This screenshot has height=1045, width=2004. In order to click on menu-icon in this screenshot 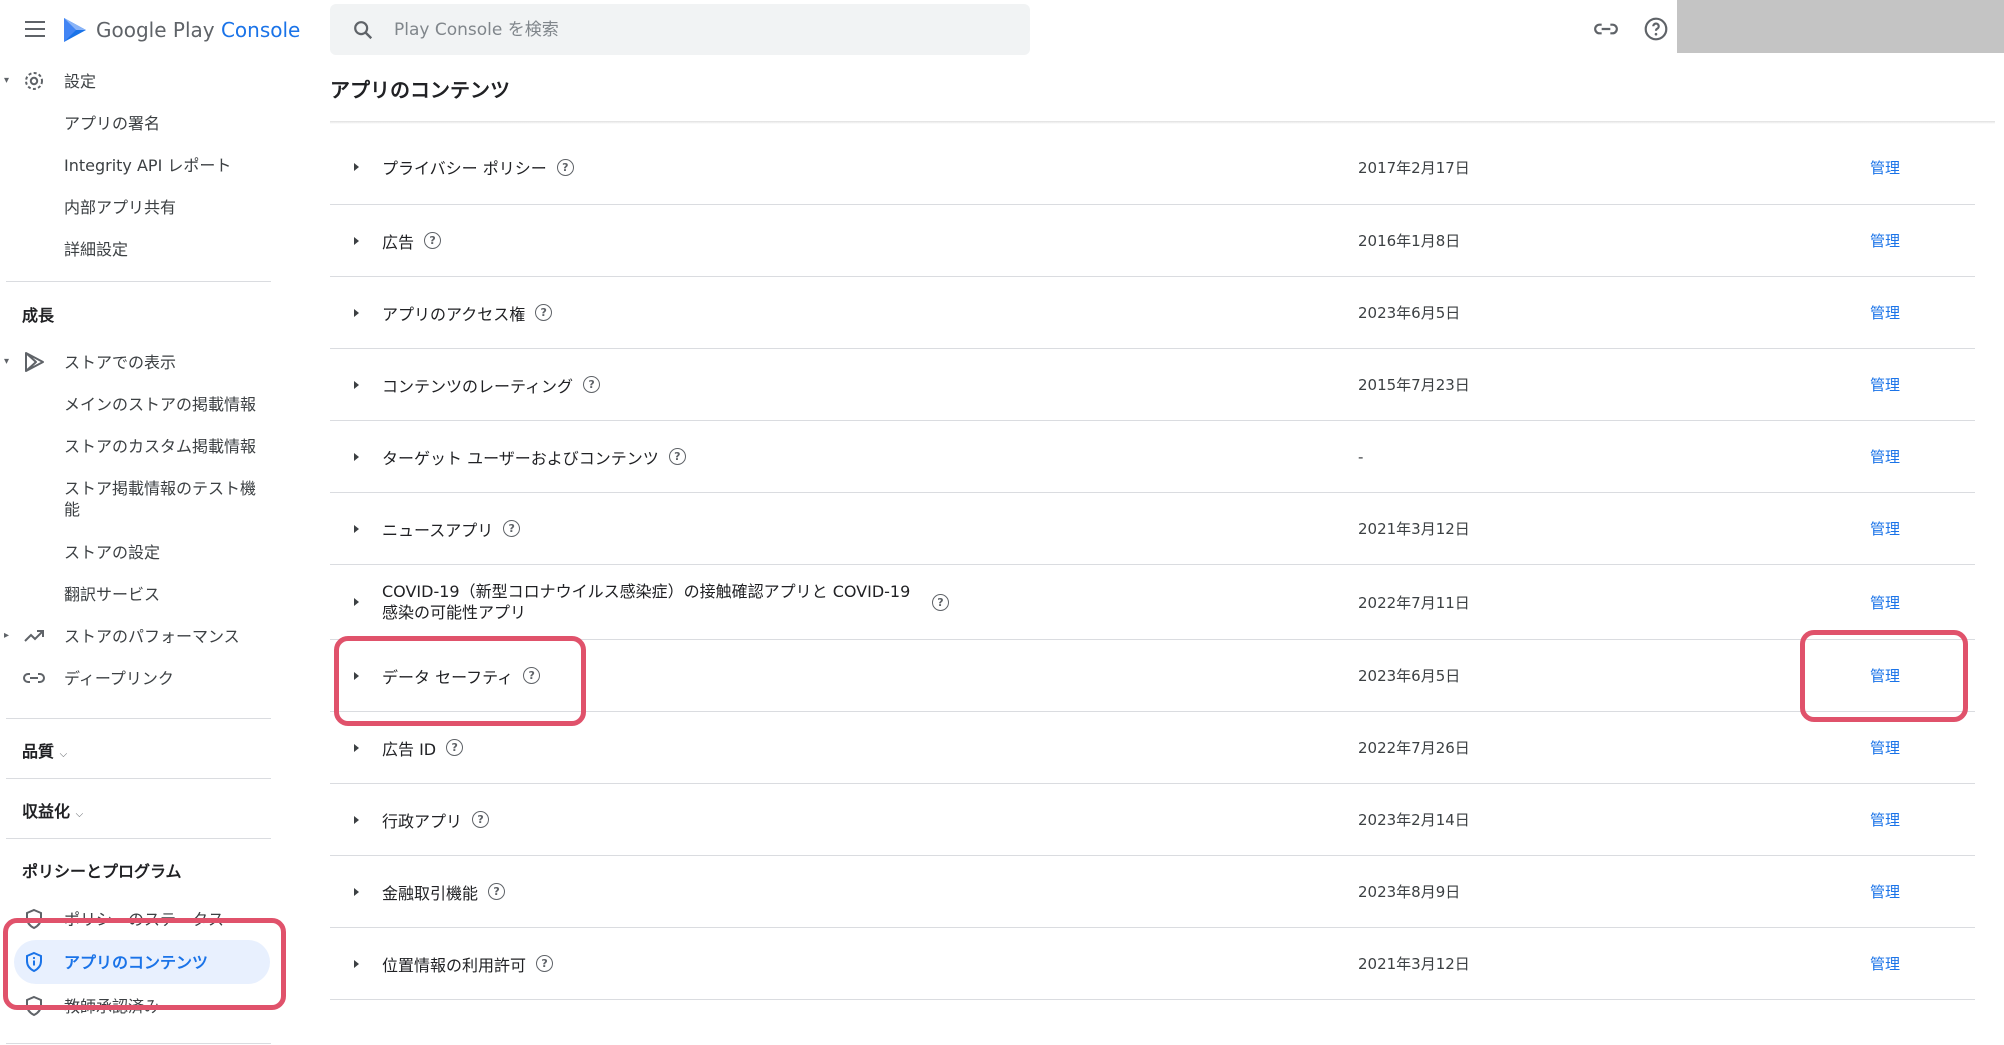, I will do `click(35, 29)`.